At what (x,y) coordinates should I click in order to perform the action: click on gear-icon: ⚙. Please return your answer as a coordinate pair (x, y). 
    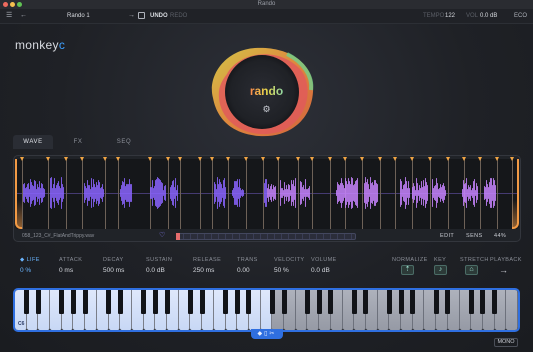
    Looking at the image, I should click on (266, 109).